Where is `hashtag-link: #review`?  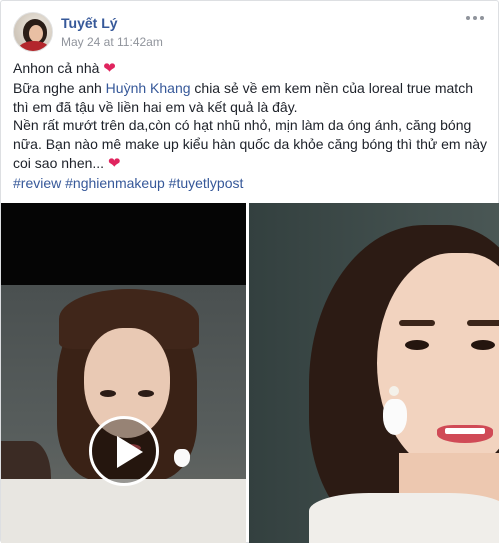 hashtag-link: #review is located at coordinates (37, 183).